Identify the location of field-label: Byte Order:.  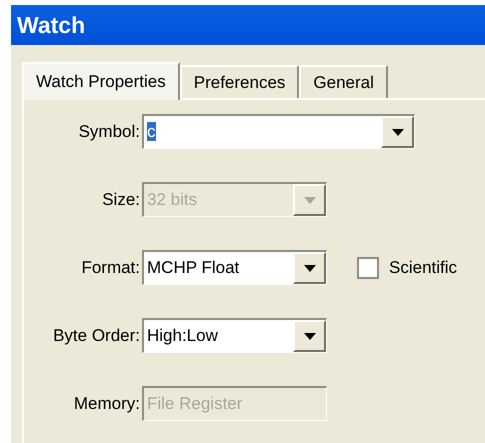
(96, 335).